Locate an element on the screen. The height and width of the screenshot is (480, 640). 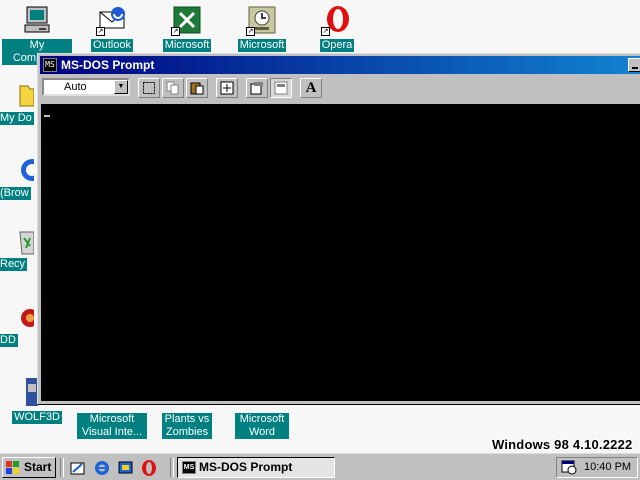
font-size-value: Auto is located at coordinates (75, 87).